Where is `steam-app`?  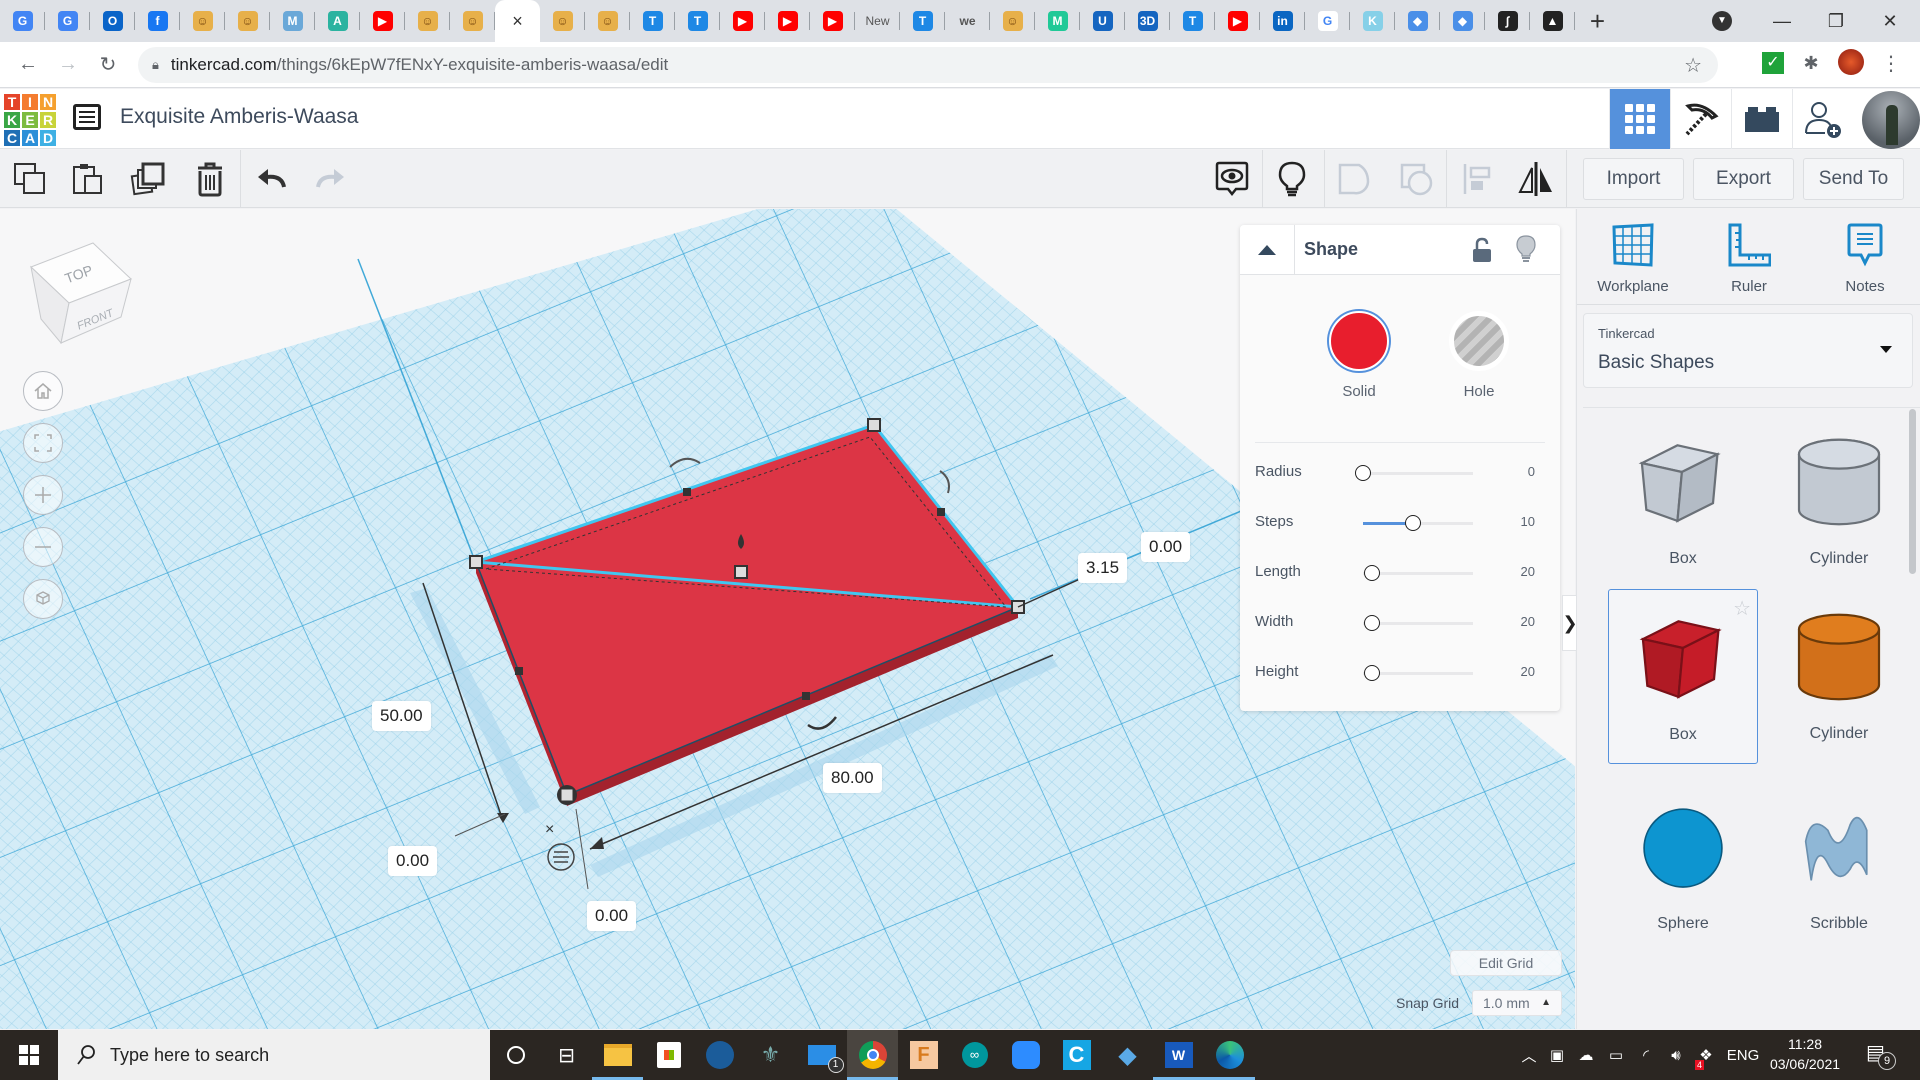
steam-app is located at coordinates (719, 1055).